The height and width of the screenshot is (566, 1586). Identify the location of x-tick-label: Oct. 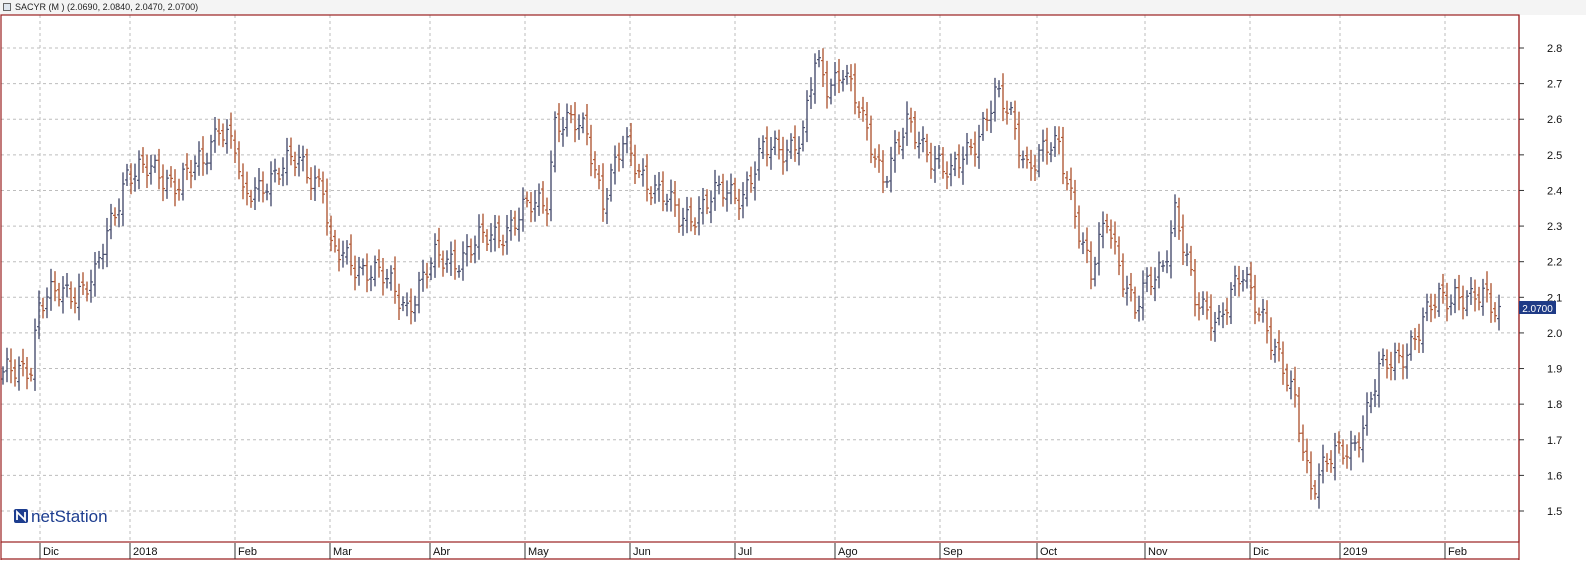
(1048, 552).